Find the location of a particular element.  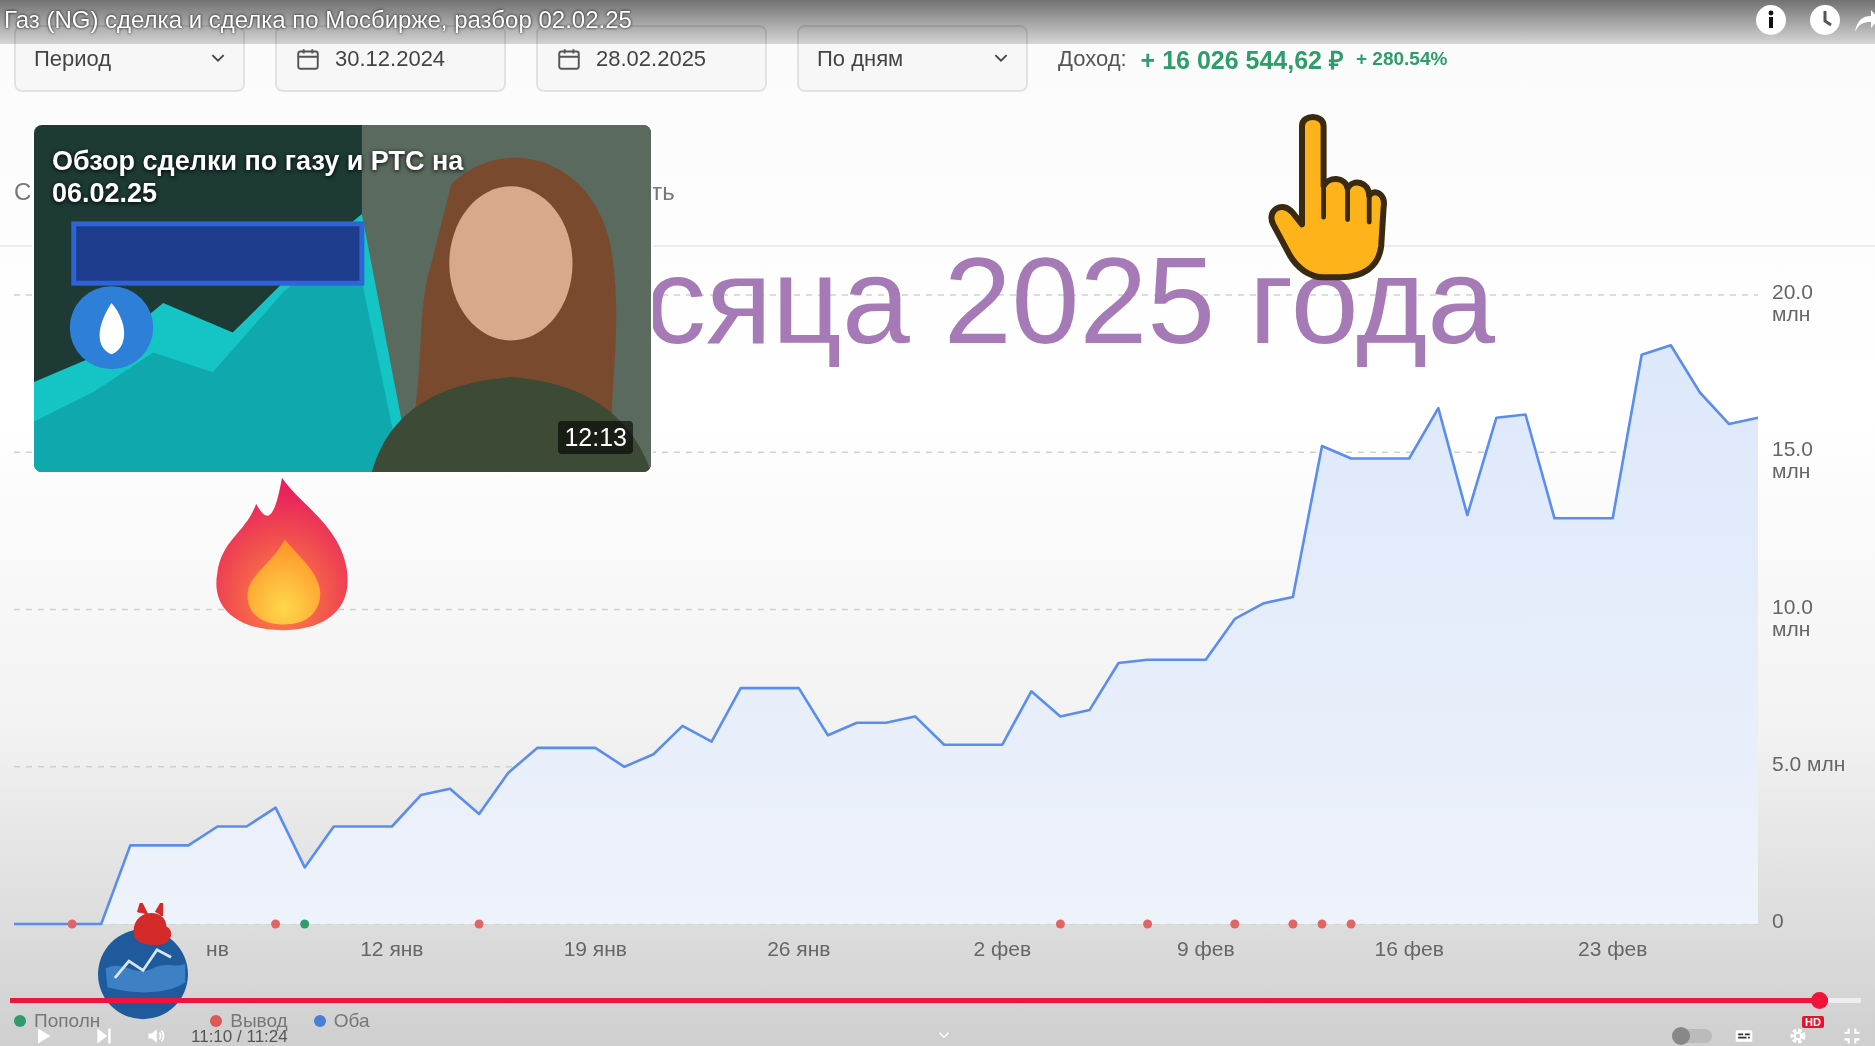

info-icon is located at coordinates (1771, 20).